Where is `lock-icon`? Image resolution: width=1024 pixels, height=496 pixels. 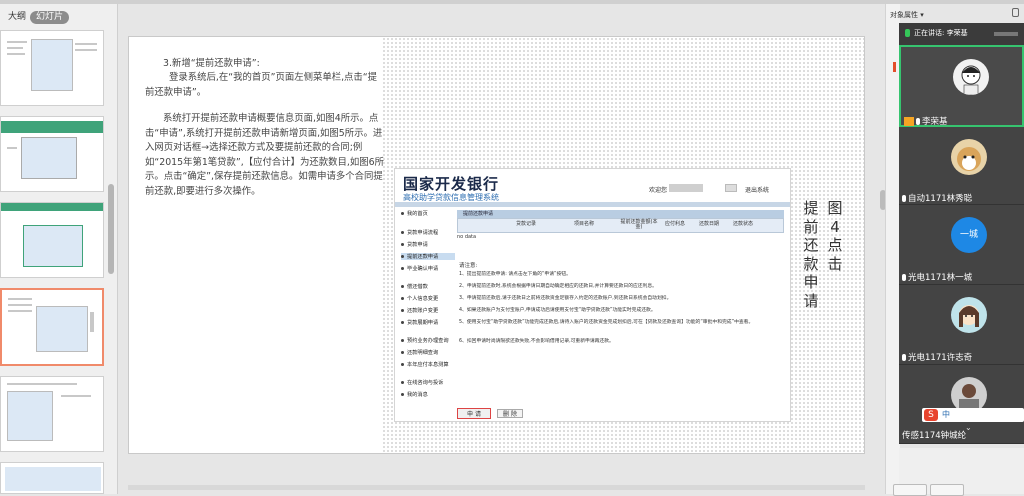 lock-icon is located at coordinates (1015, 12).